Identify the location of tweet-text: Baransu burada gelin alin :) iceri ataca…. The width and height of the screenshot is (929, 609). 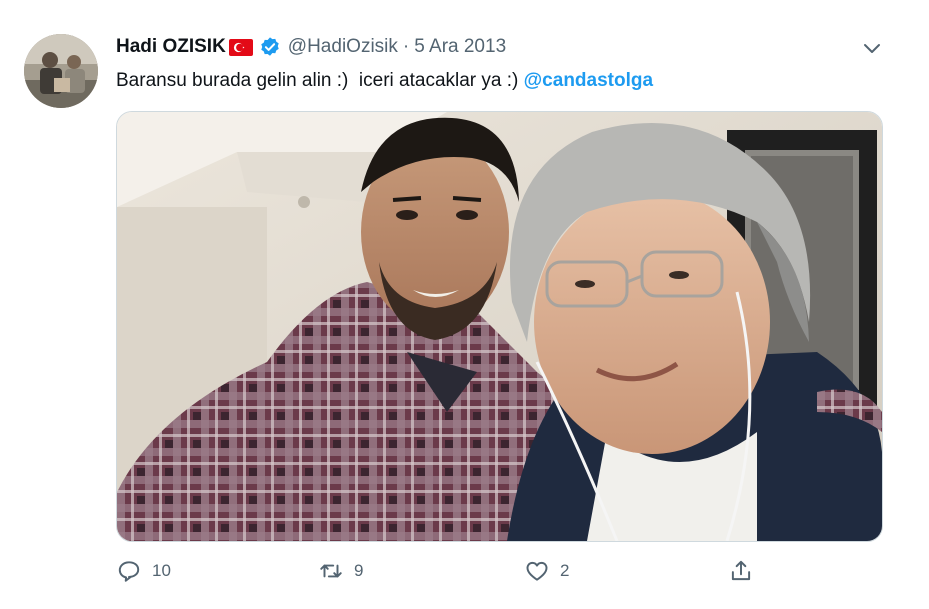
(384, 81).